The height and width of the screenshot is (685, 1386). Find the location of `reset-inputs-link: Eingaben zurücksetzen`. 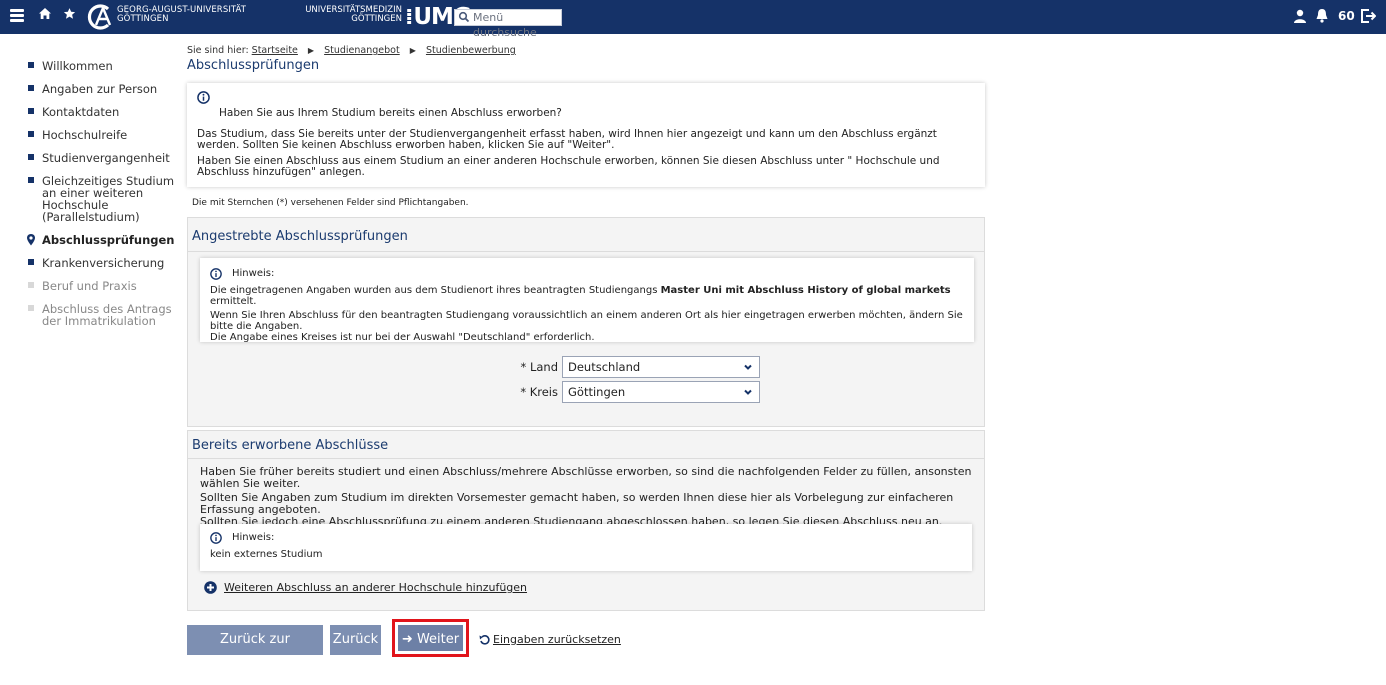

reset-inputs-link: Eingaben zurücksetzen is located at coordinates (550, 639).